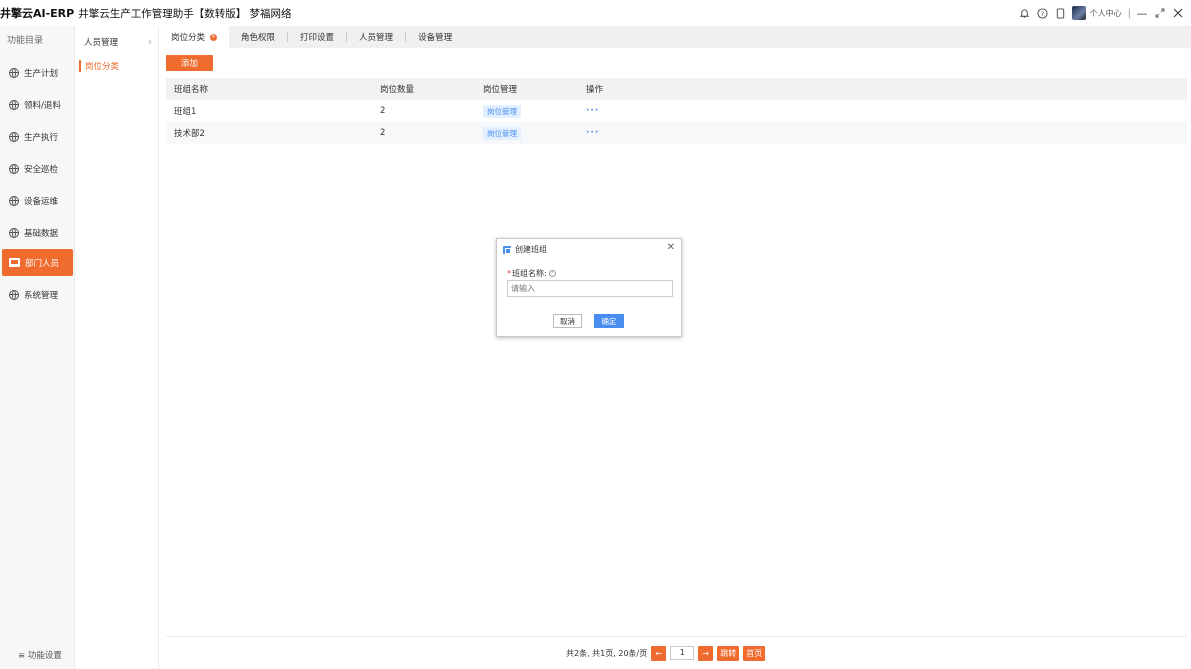  I want to click on column-header: 岗位数量, so click(397, 90).